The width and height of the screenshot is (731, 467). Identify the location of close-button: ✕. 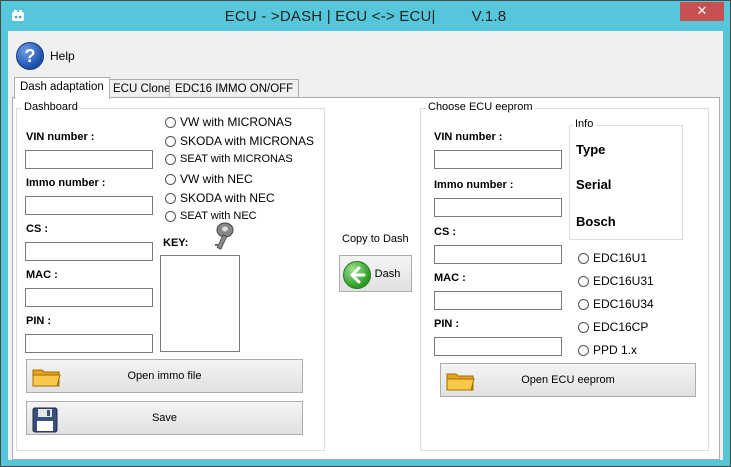
(702, 11).